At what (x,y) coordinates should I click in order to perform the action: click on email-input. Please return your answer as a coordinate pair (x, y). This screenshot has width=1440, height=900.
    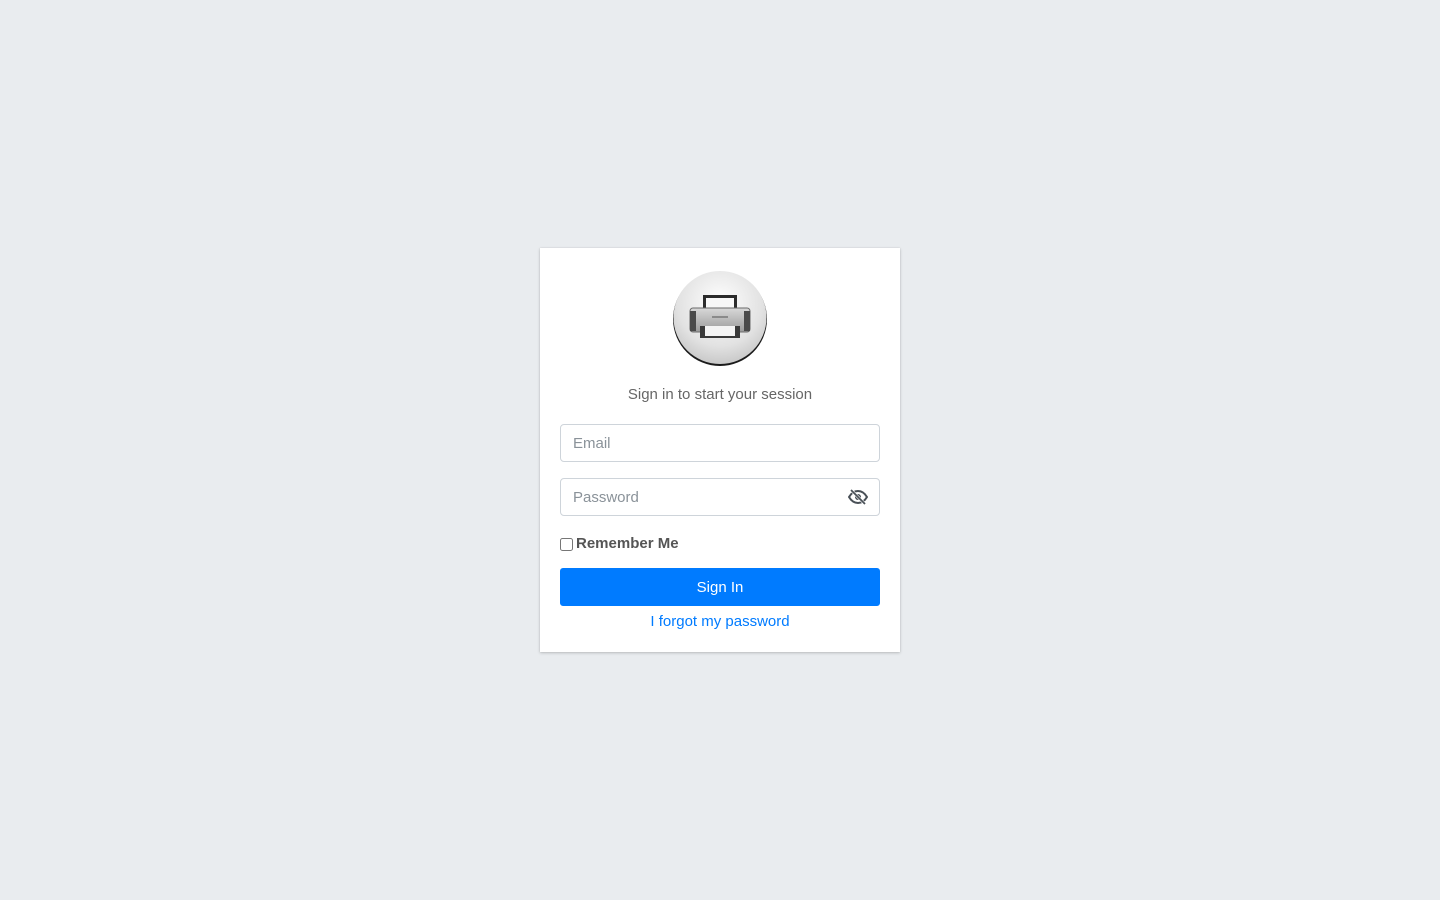
    Looking at the image, I should click on (720, 443).